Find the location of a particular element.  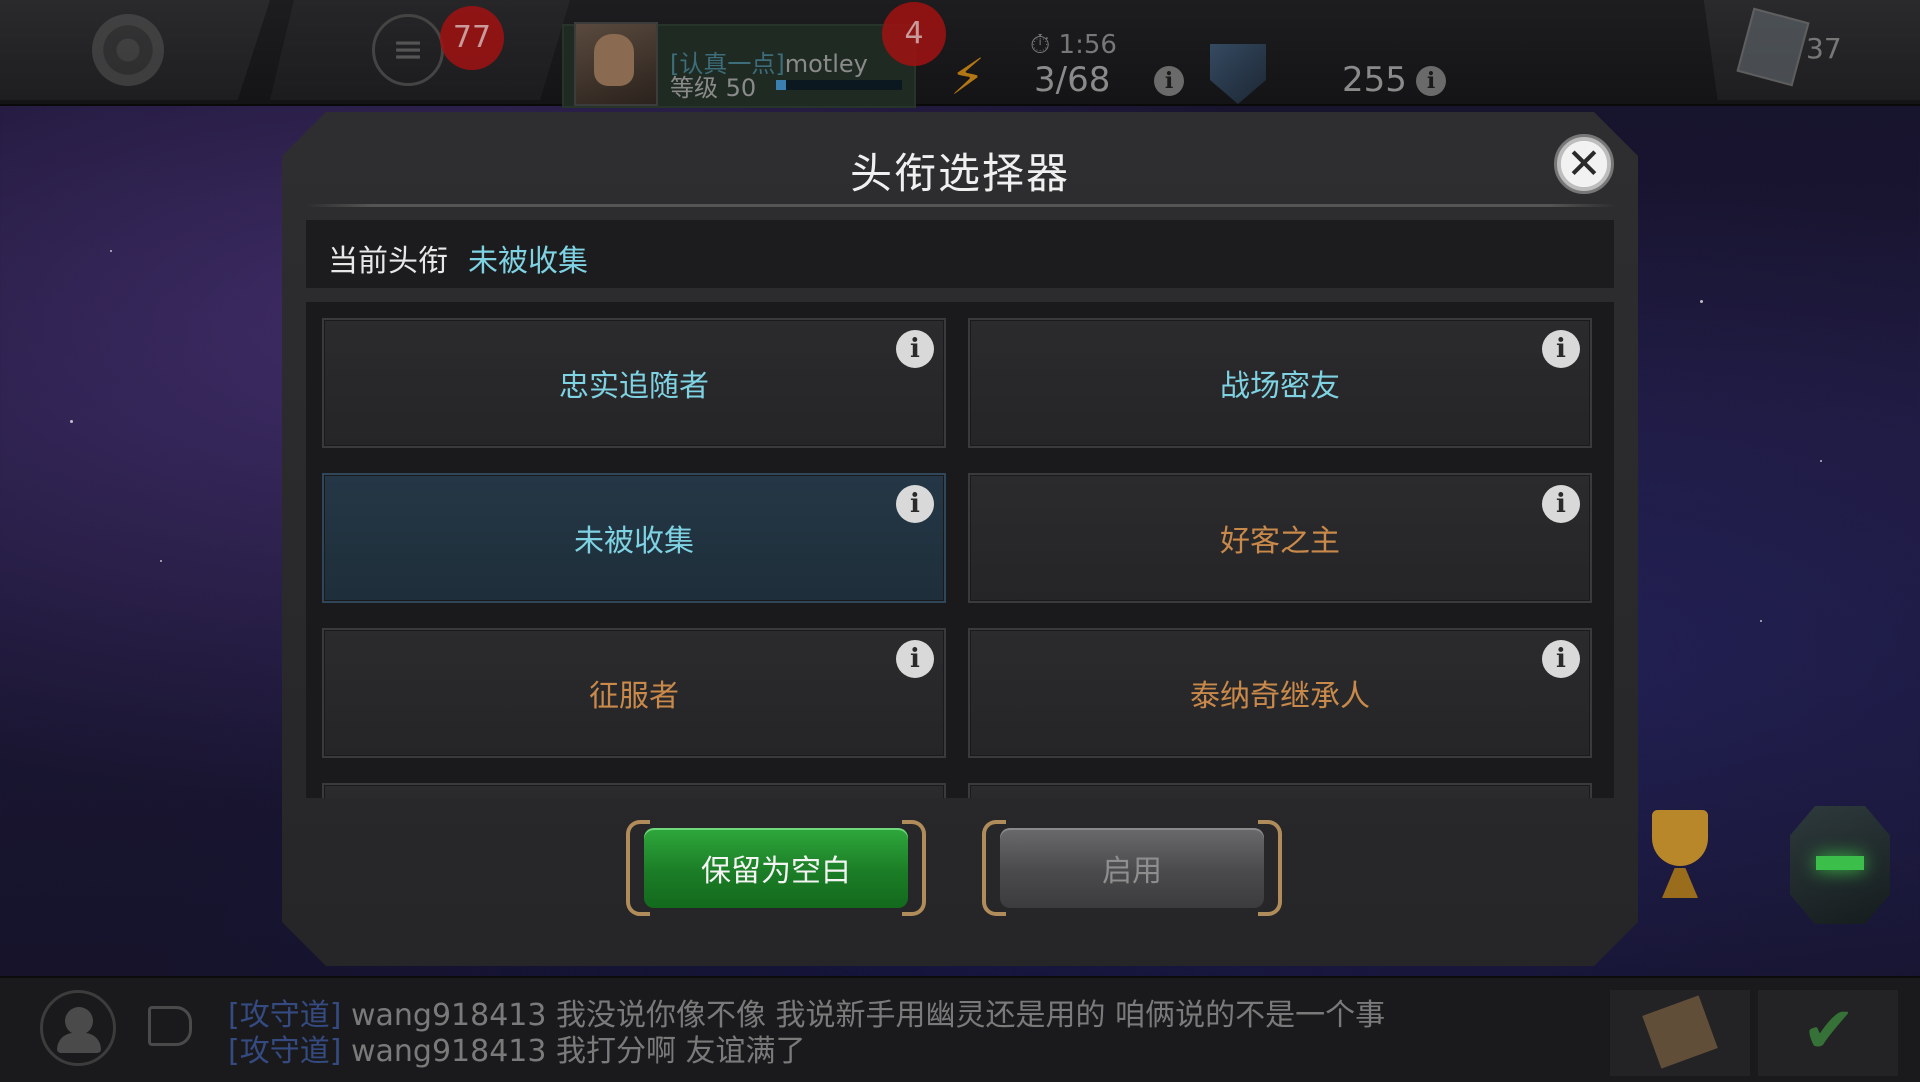

current-title-label: 当前头衔 is located at coordinates (388, 261).